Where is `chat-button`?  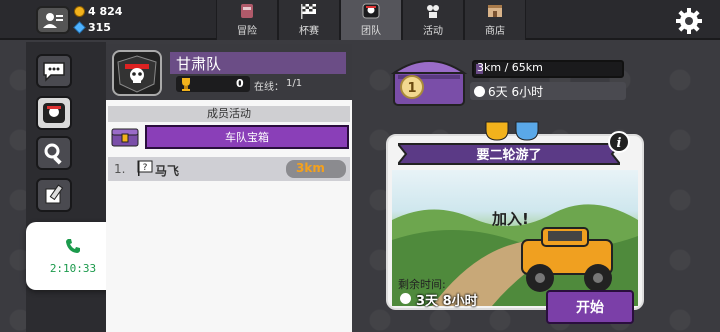 chat-button is located at coordinates (54, 71).